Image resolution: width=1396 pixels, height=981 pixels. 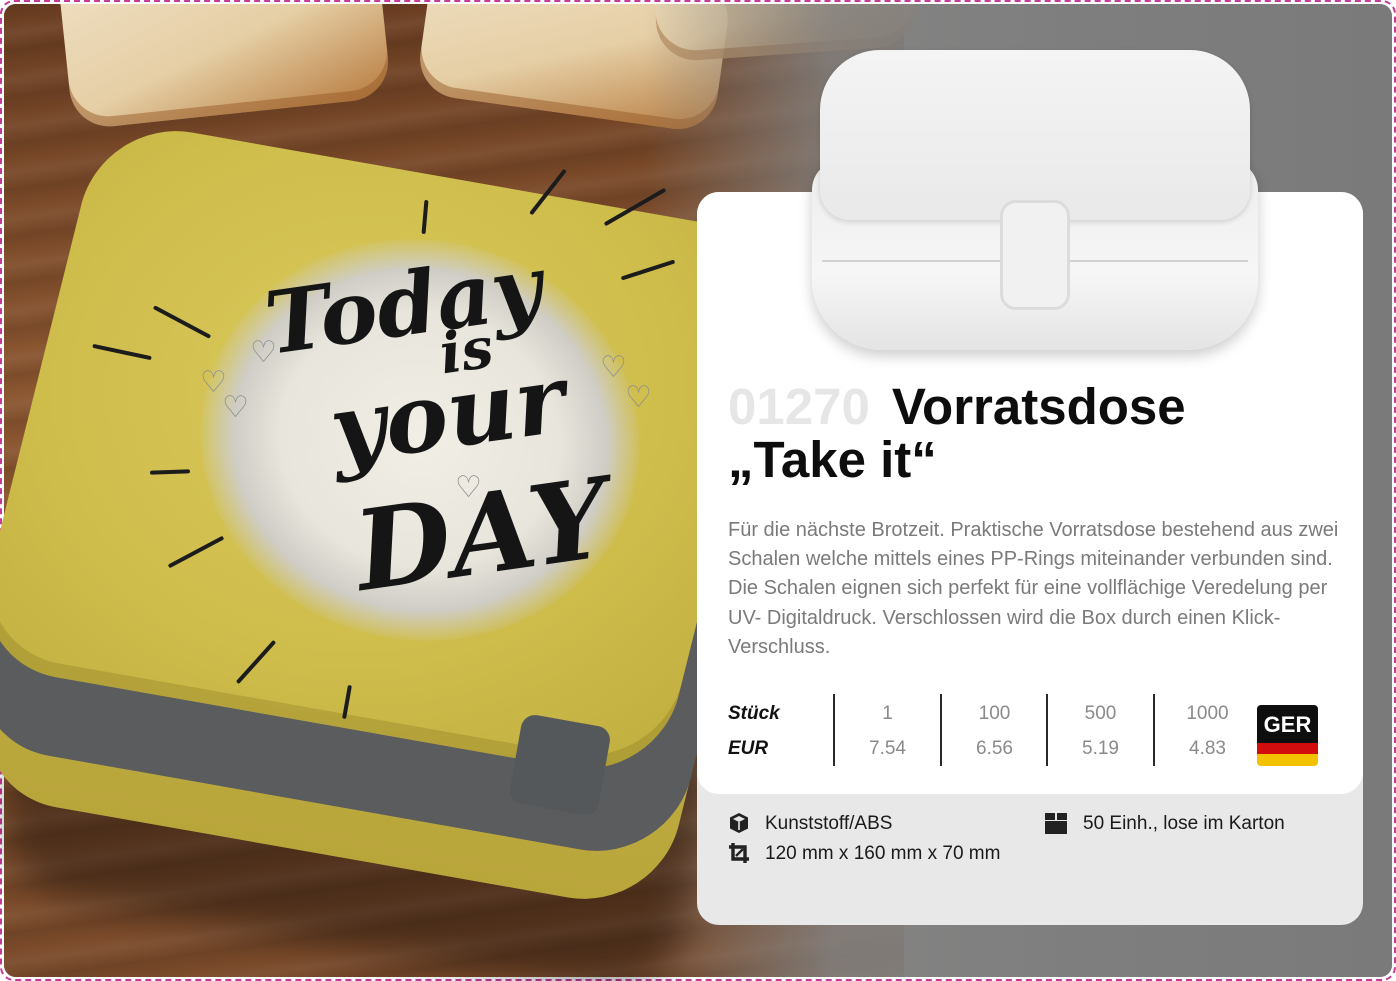 I want to click on price-value: 5.19, so click(x=1100, y=748).